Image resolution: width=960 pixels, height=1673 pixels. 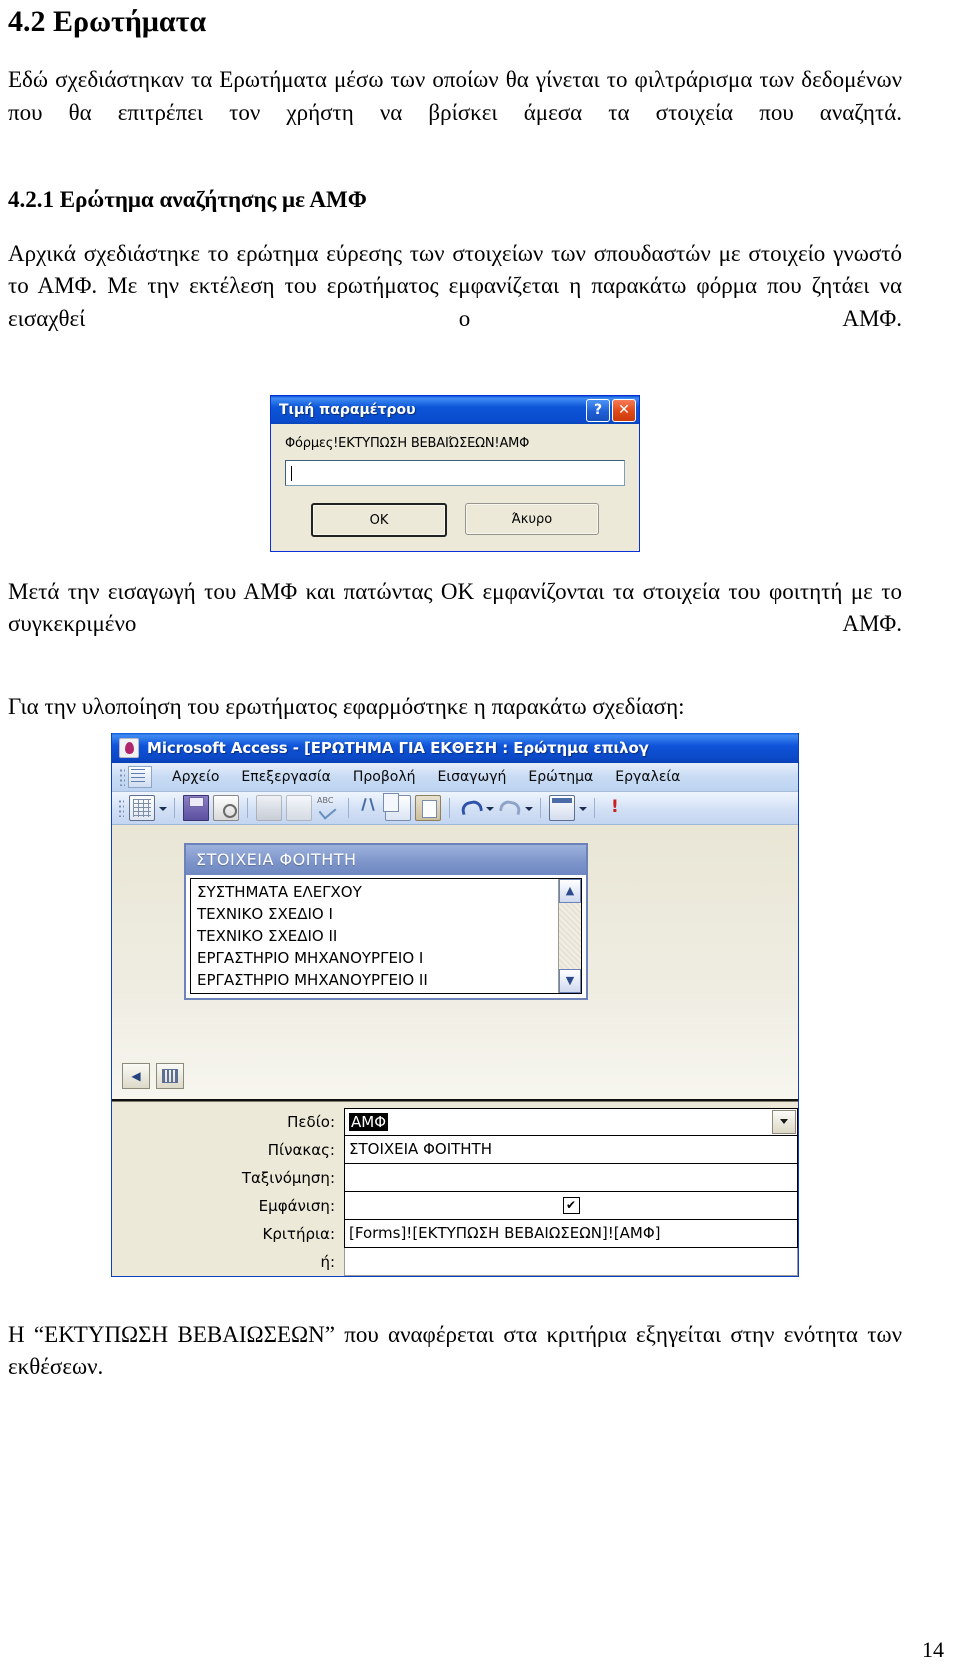 I want to click on parameter-prompt-label: Φόρμες!ΕΚΤΥΠΩΣΗ ΒΕΒΑΙΏΣΕΩΝ!ΑΜΦ, so click(x=407, y=443).